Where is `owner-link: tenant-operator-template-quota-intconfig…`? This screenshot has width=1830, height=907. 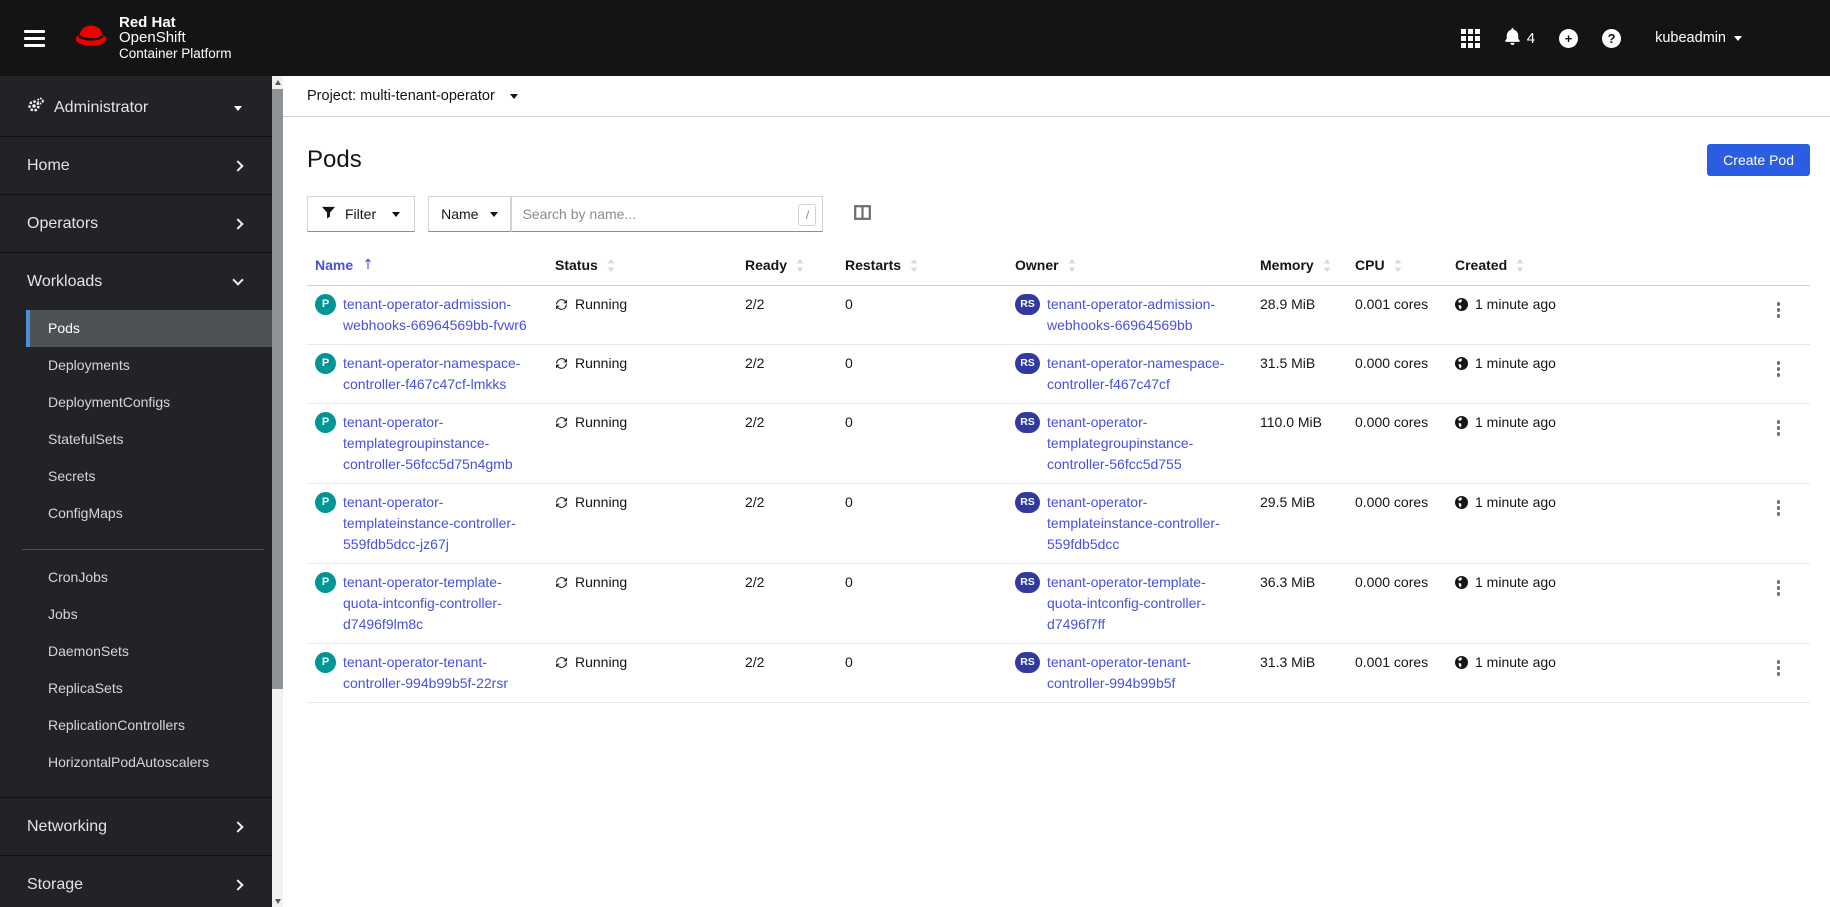
owner-link: tenant-operator-template-quota-intconfig… is located at coordinates (1145, 603).